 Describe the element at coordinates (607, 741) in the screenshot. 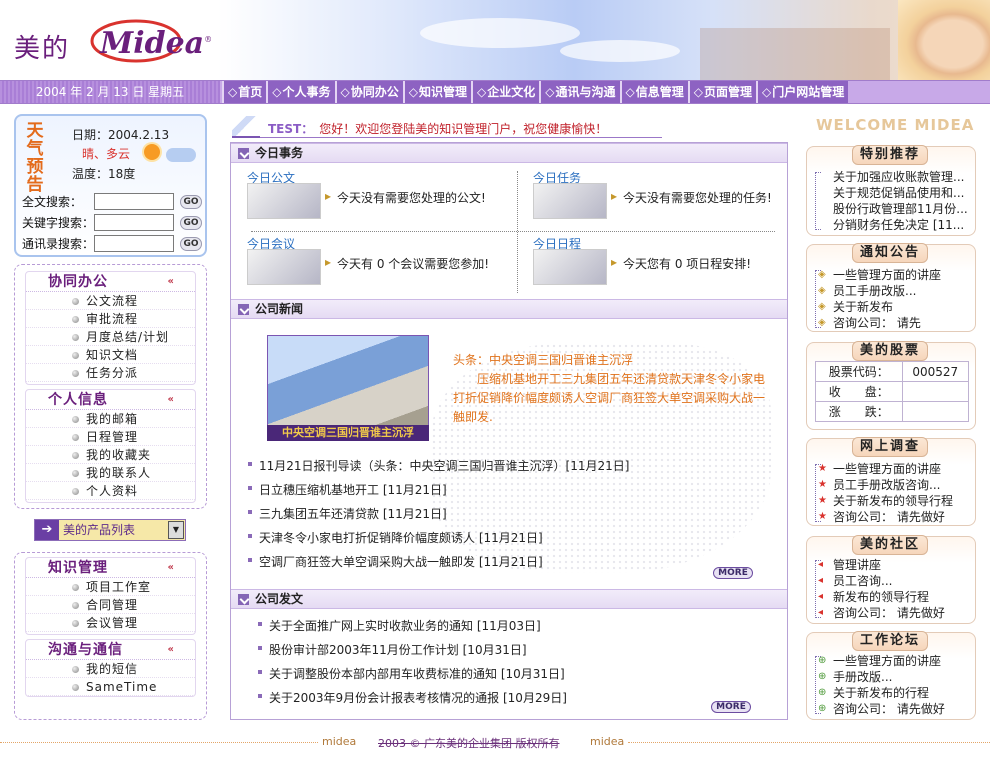

I see `footer-brand-right: midea` at that location.